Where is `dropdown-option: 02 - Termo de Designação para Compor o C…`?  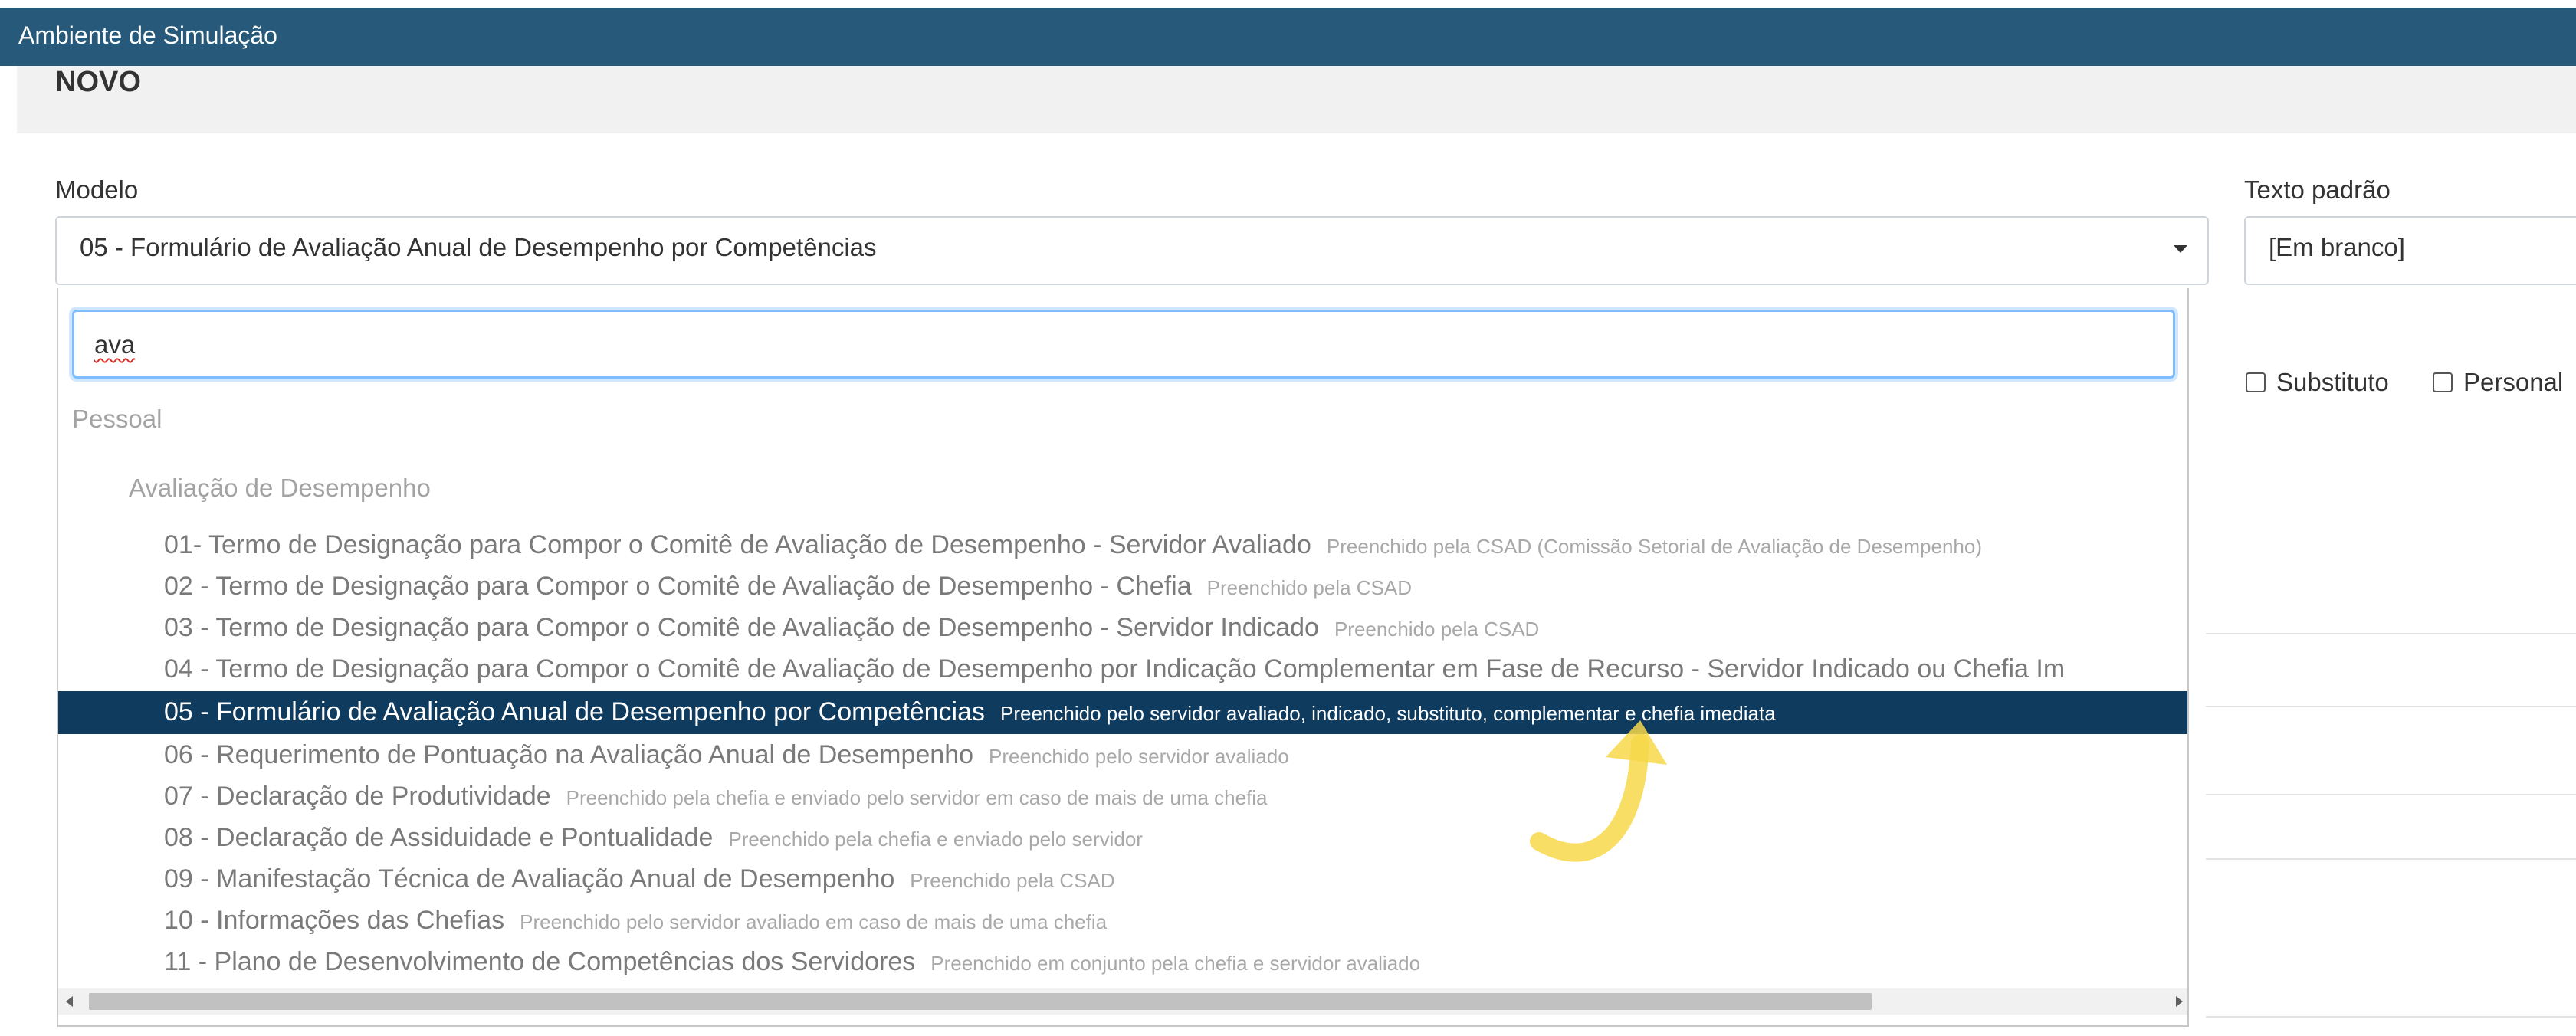
dropdown-option: 02 - Termo de Designação para Compor o C… is located at coordinates (1122, 587).